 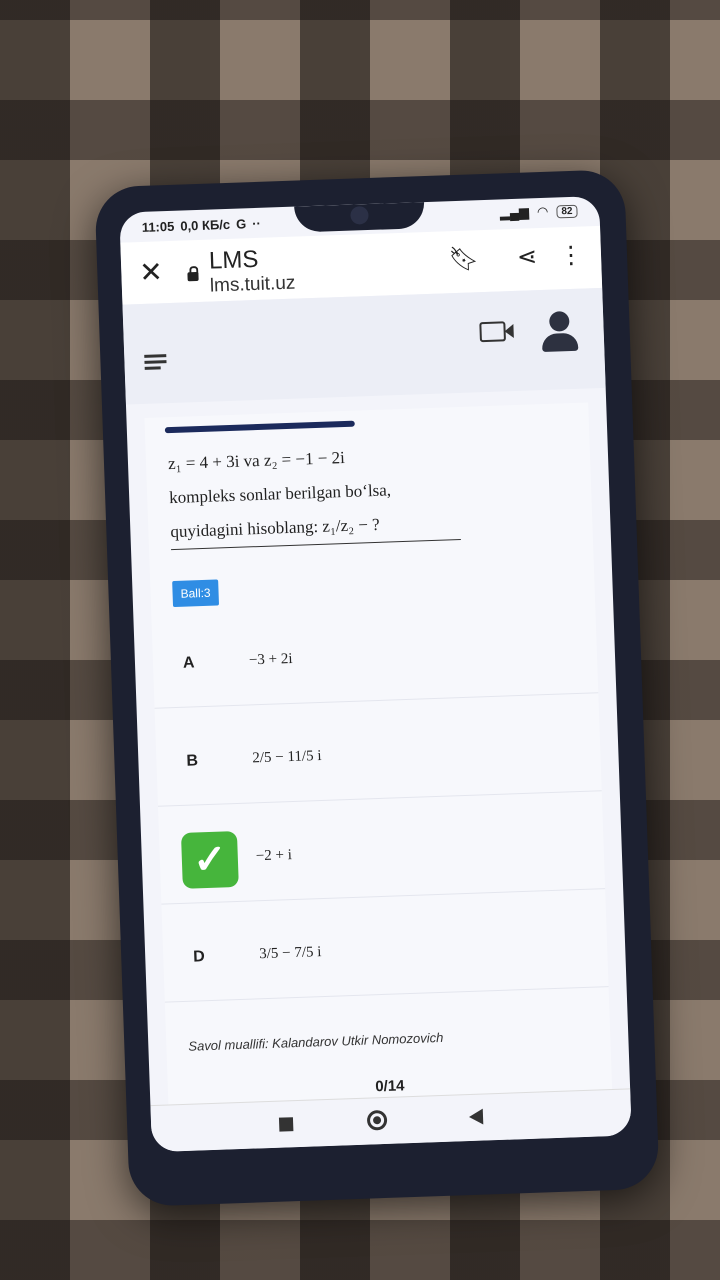 I want to click on wifi-icon: ◠, so click(x=542, y=211).